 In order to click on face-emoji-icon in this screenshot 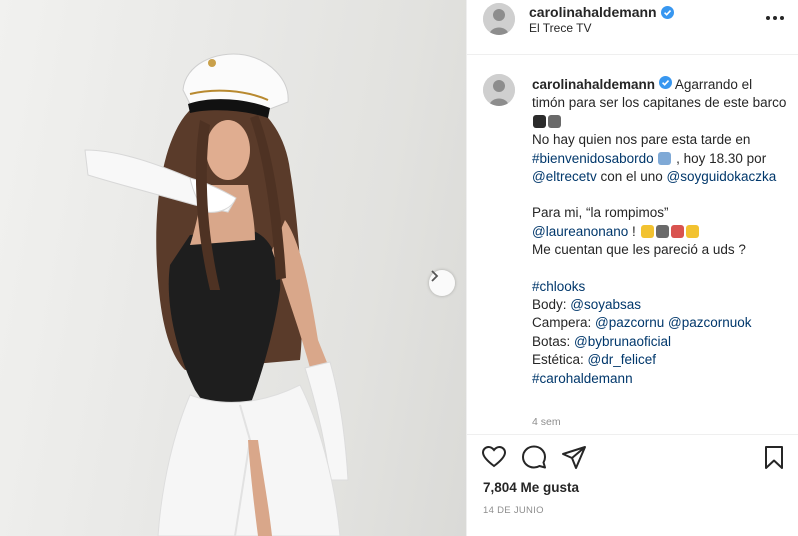, I will do `click(647, 231)`.